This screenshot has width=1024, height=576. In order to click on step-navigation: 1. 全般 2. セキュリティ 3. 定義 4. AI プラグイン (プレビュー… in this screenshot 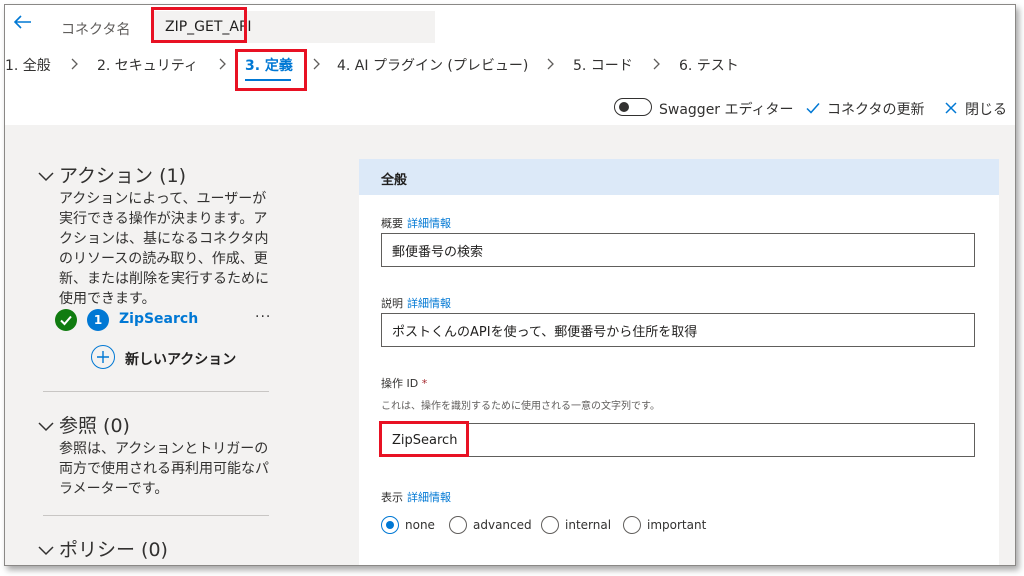, I will do `click(510, 66)`.